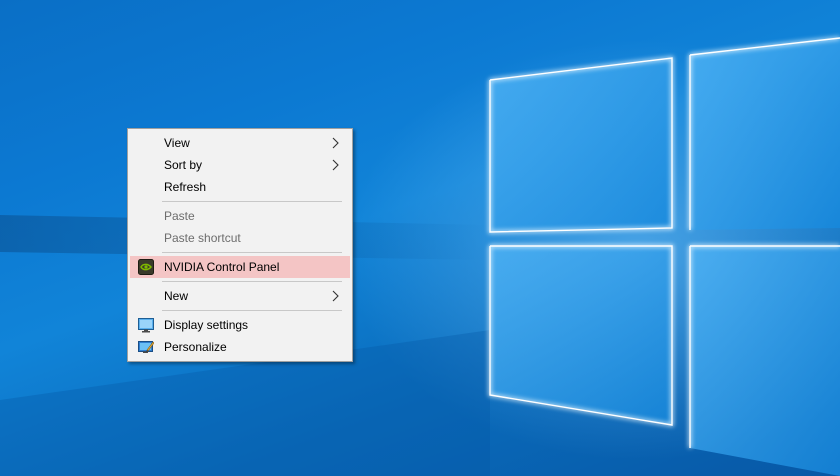 Image resolution: width=840 pixels, height=476 pixels. What do you see at coordinates (179, 216) in the screenshot?
I see `menu-item-label: Paste` at bounding box center [179, 216].